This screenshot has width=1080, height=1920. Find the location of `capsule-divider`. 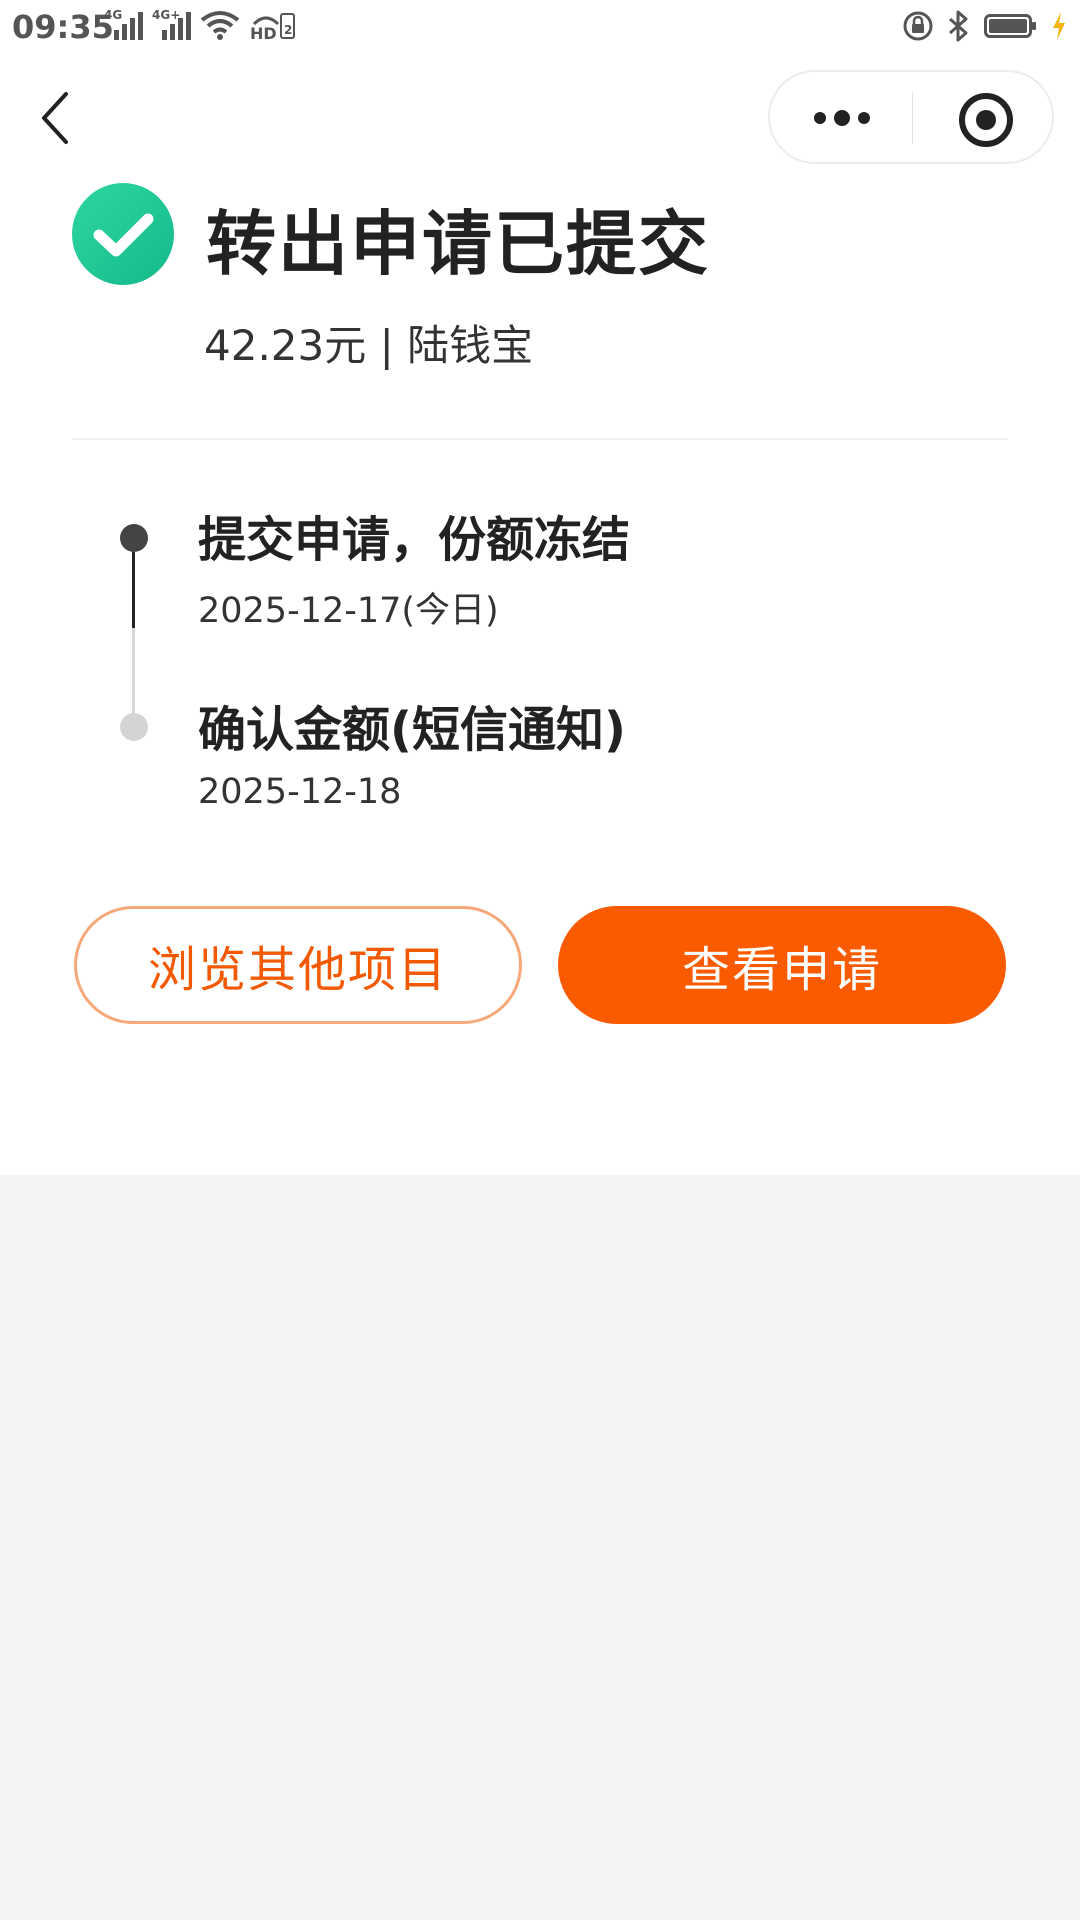

capsule-divider is located at coordinates (912, 118).